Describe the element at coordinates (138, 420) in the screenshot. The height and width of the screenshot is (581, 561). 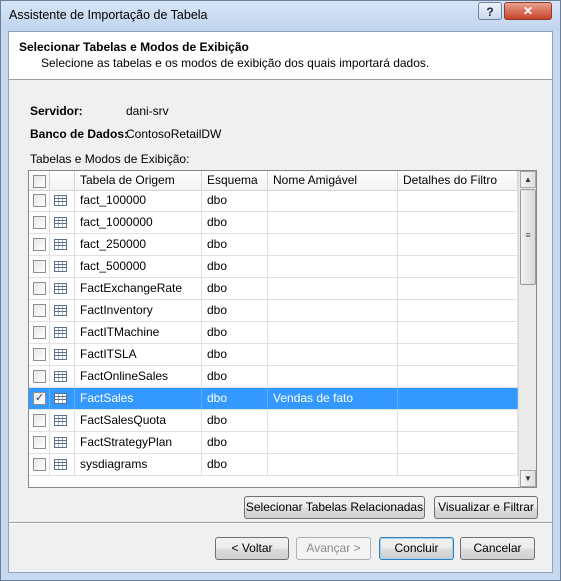
I see `source-table-cell: FactSalesQuota` at that location.